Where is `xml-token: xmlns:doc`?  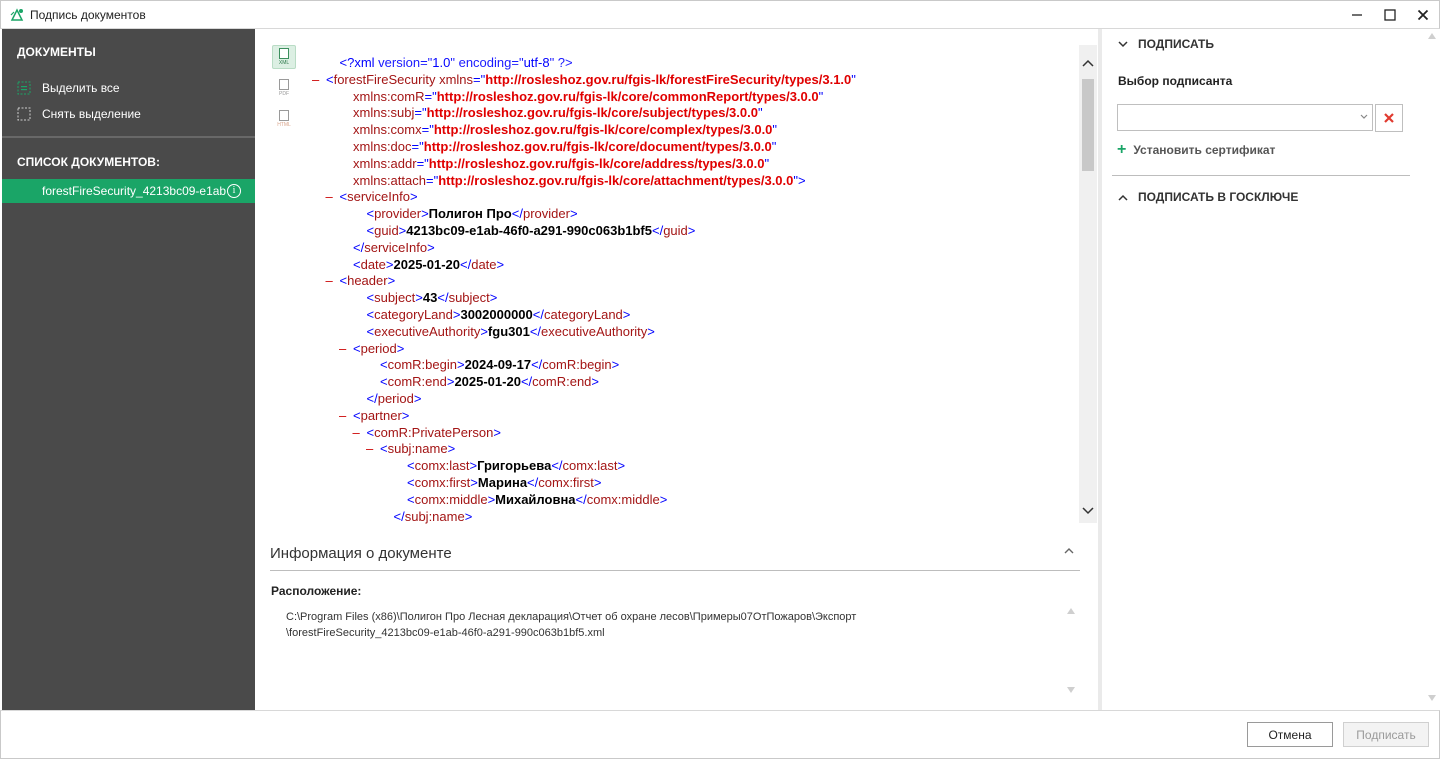 xml-token: xmlns:doc is located at coordinates (382, 146).